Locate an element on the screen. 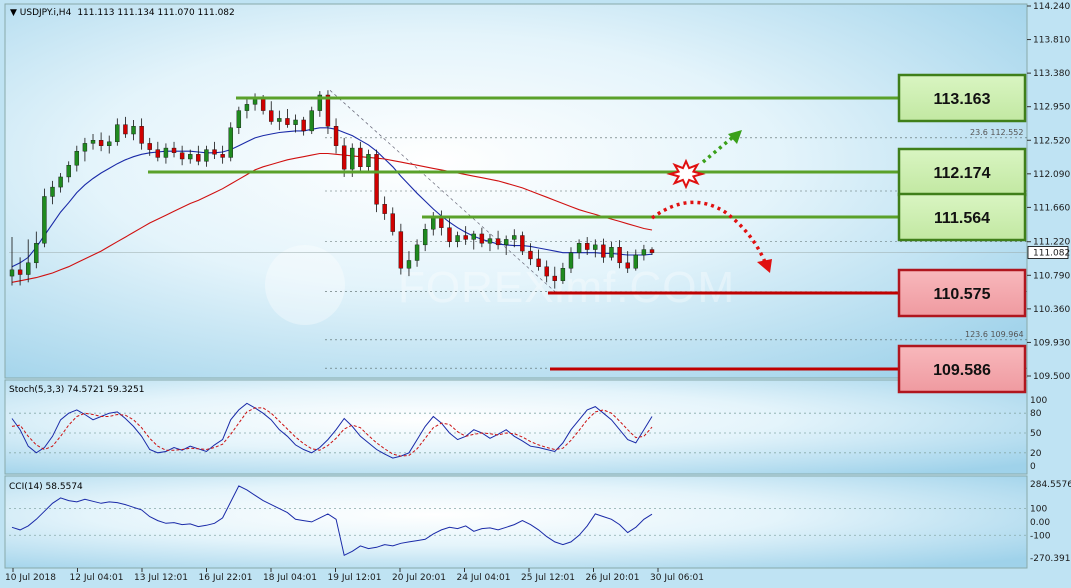 The width and height of the screenshot is (1071, 588). price-tick-label: 112.090 is located at coordinates (1051, 175).